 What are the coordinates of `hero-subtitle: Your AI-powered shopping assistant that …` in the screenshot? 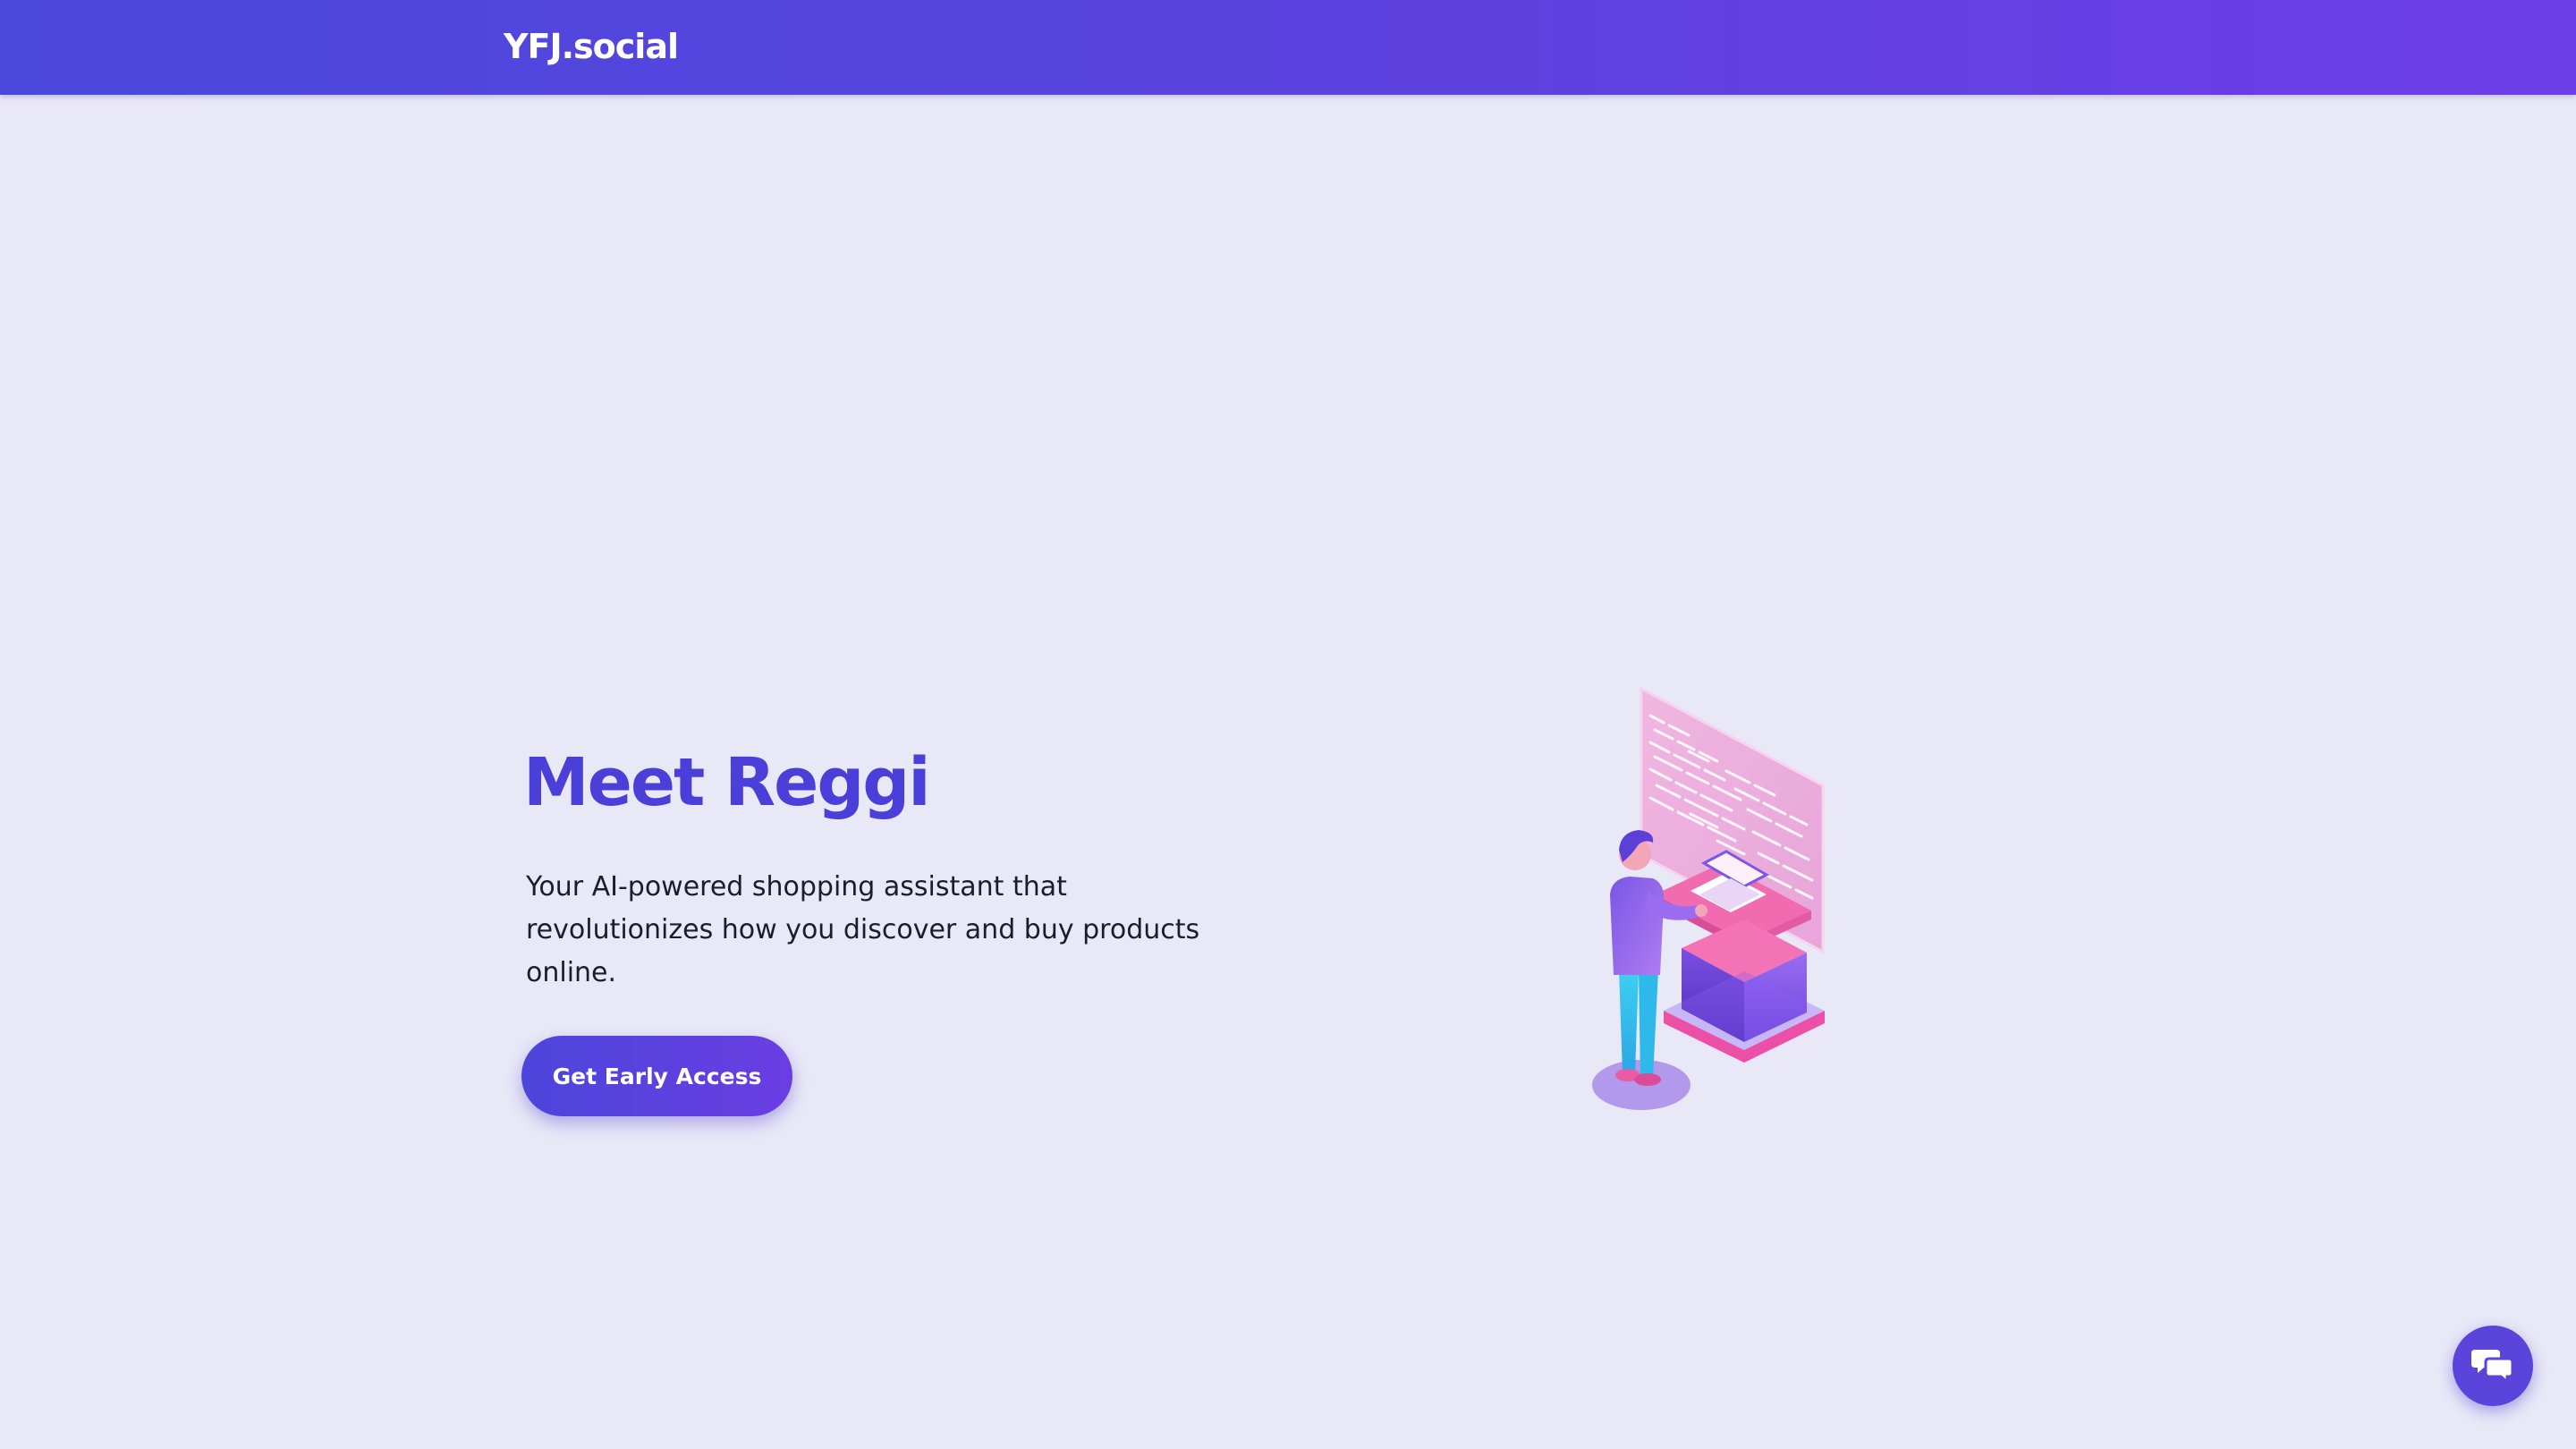 It's located at (863, 929).